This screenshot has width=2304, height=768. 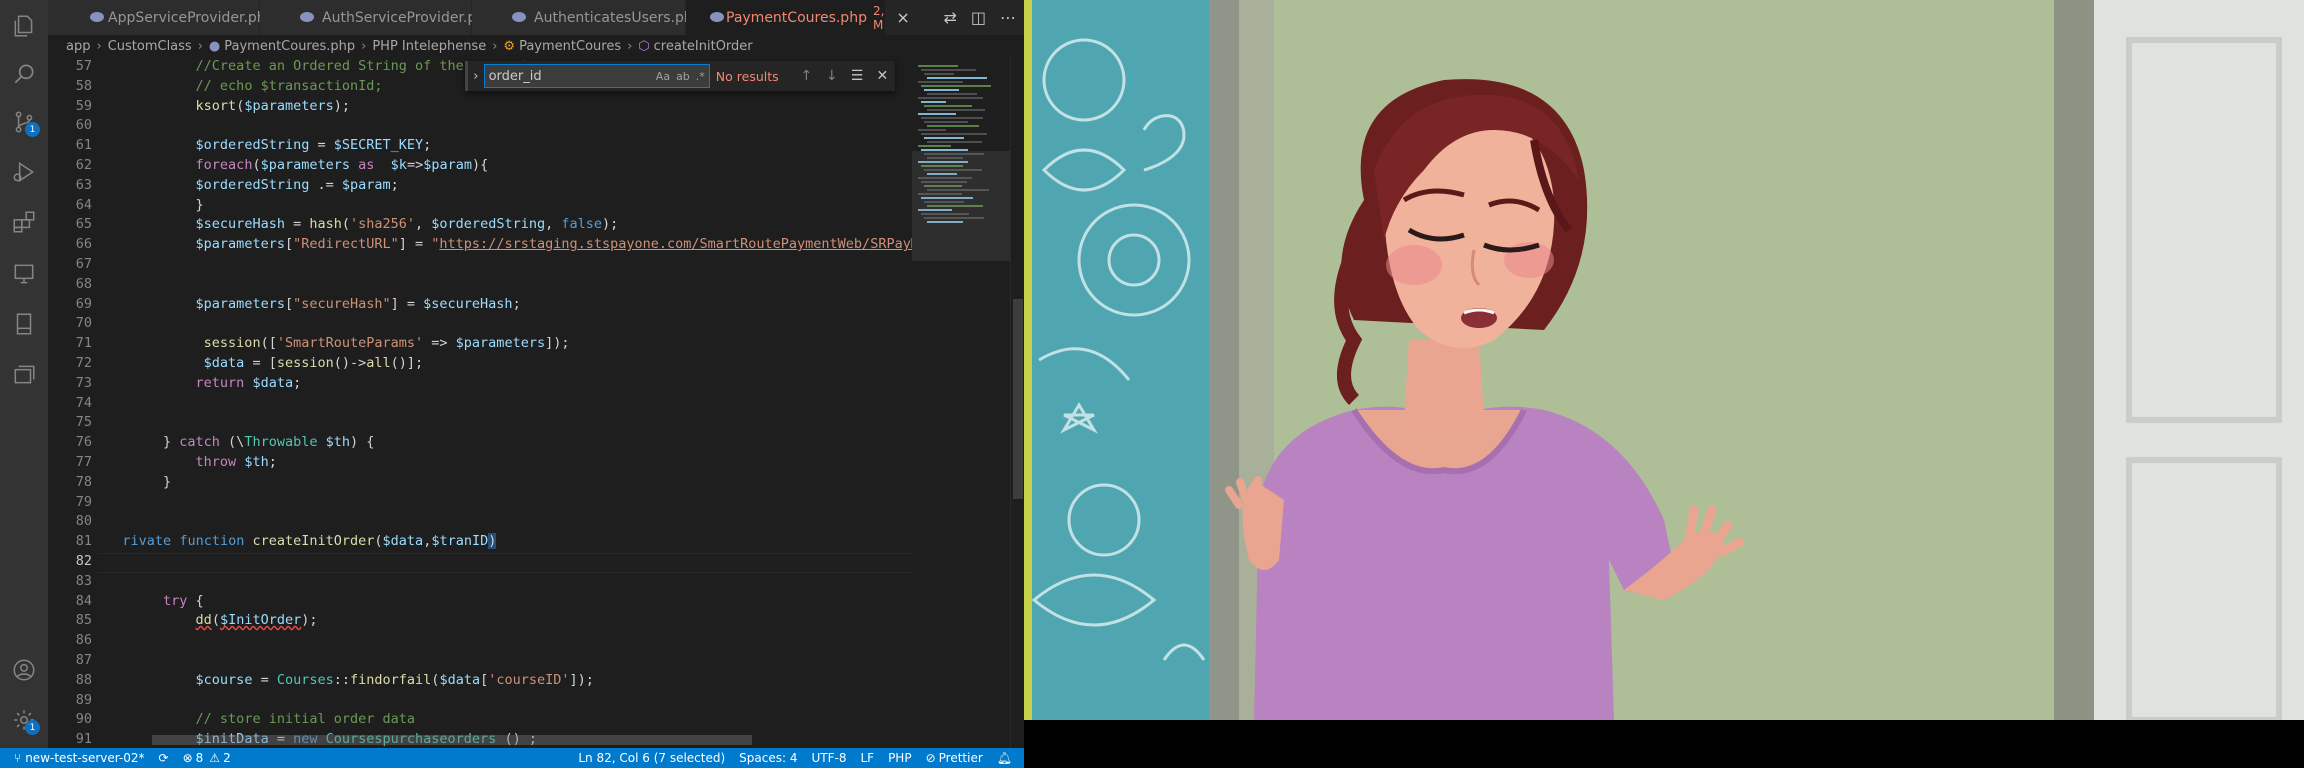 What do you see at coordinates (164, 758) in the screenshot?
I see `sync-icon: ⟳` at bounding box center [164, 758].